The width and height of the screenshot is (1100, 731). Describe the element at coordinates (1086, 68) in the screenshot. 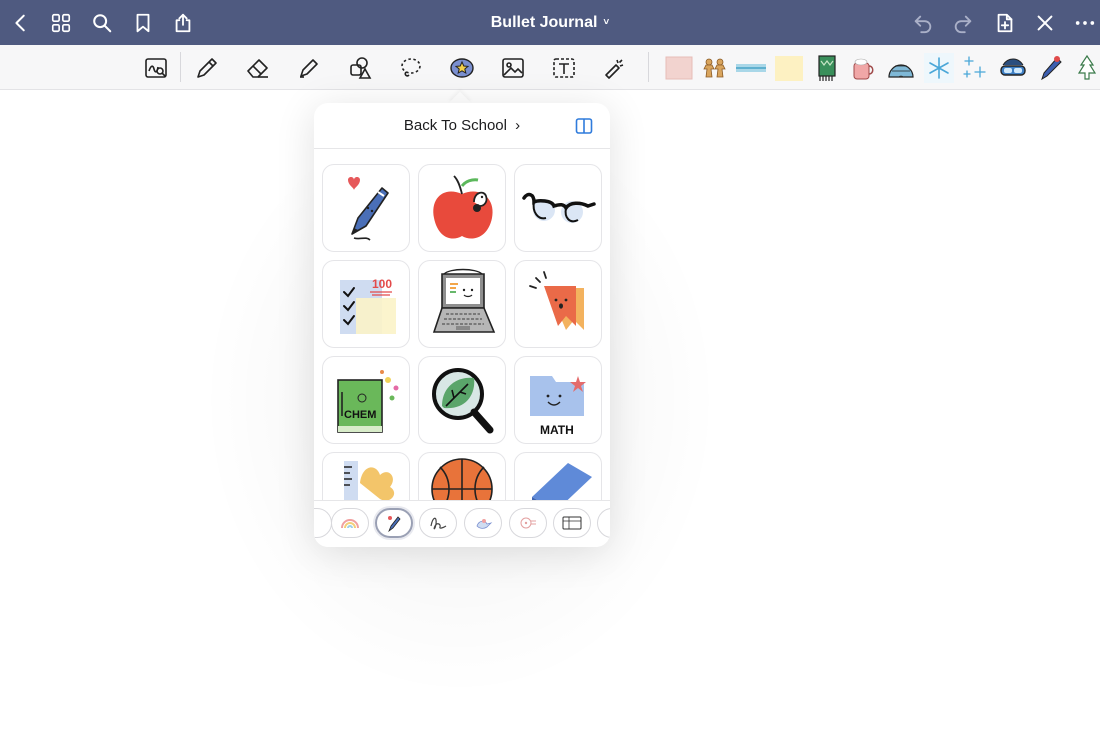

I see `pine-tree-sticker` at that location.